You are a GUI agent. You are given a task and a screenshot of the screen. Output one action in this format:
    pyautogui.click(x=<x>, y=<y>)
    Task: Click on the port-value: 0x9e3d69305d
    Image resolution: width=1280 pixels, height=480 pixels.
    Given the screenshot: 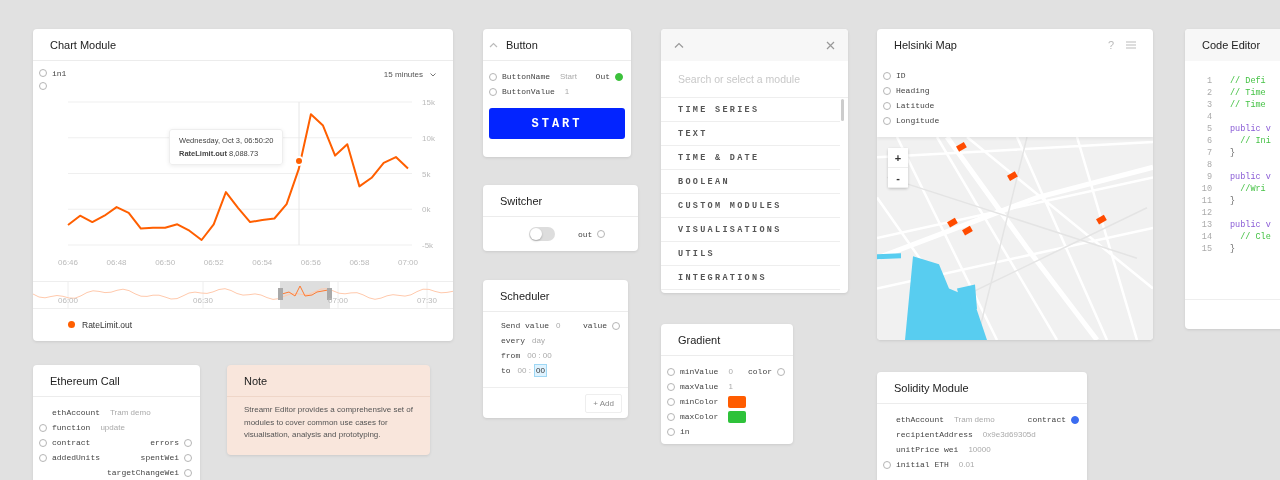 What is the action you would take?
    pyautogui.click(x=1009, y=434)
    